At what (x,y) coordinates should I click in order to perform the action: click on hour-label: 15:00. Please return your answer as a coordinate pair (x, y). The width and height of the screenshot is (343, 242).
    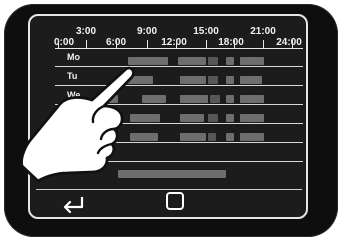
    Looking at the image, I should click on (206, 31).